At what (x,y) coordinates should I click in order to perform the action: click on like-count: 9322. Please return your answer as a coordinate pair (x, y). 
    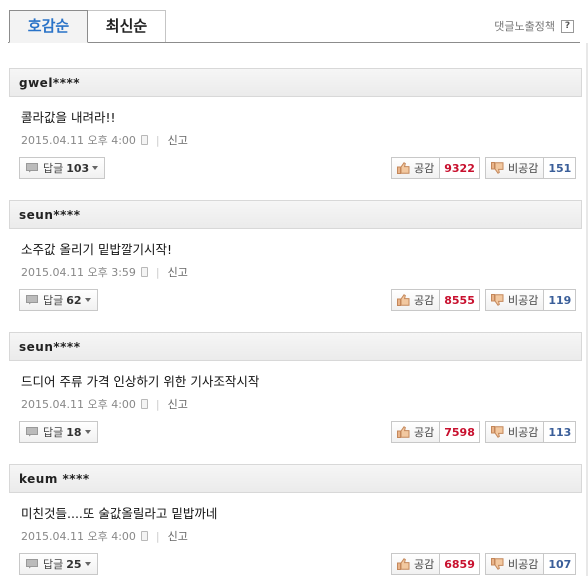
    Looking at the image, I should click on (460, 168).